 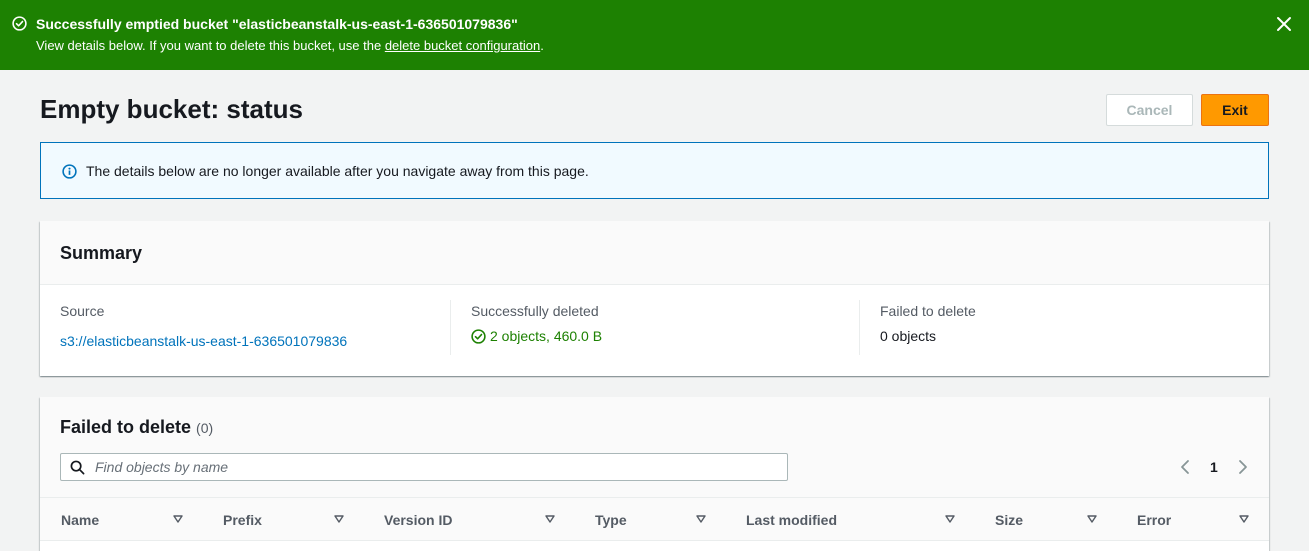 I want to click on check-circle-icon, so click(x=19, y=23).